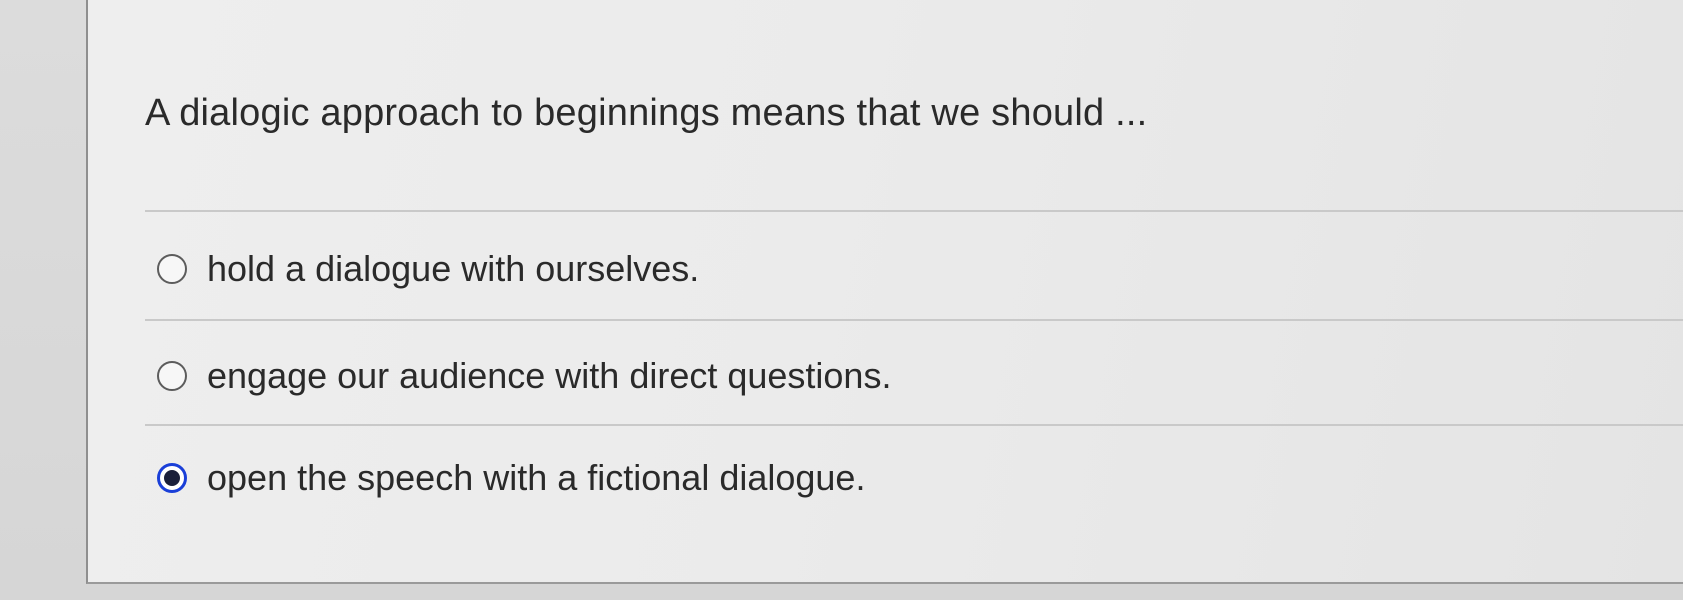 This screenshot has height=600, width=1683. I want to click on answer-option-1: hold a dialogue with ourselves., so click(428, 269).